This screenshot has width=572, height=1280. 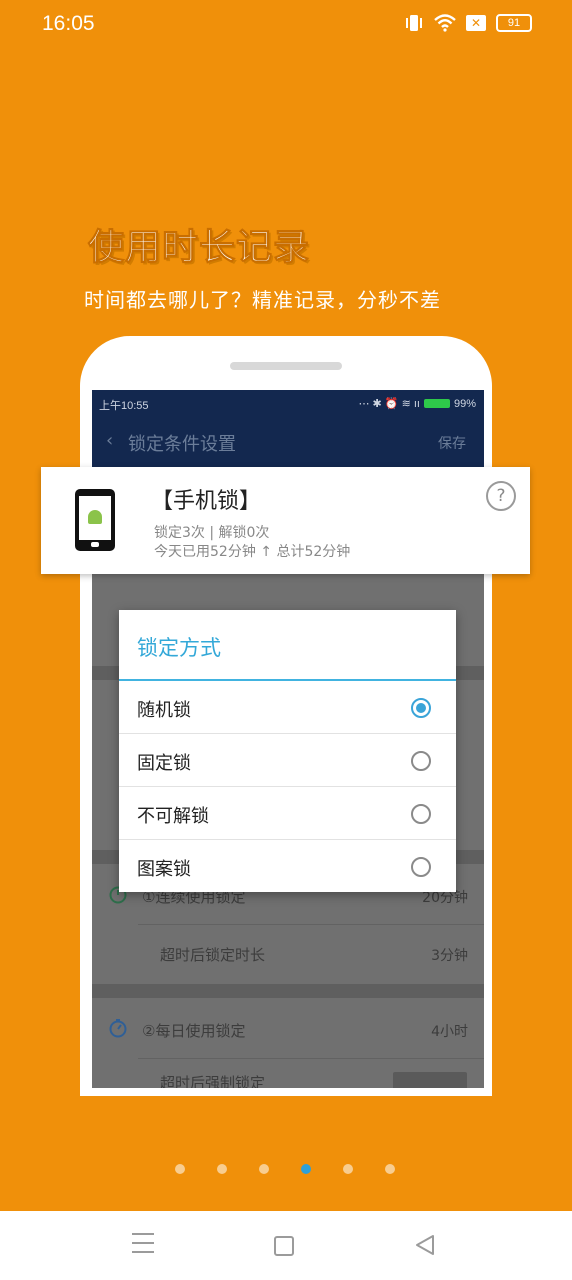 I want to click on promo-headline: 使用时长记录, so click(x=199, y=248).